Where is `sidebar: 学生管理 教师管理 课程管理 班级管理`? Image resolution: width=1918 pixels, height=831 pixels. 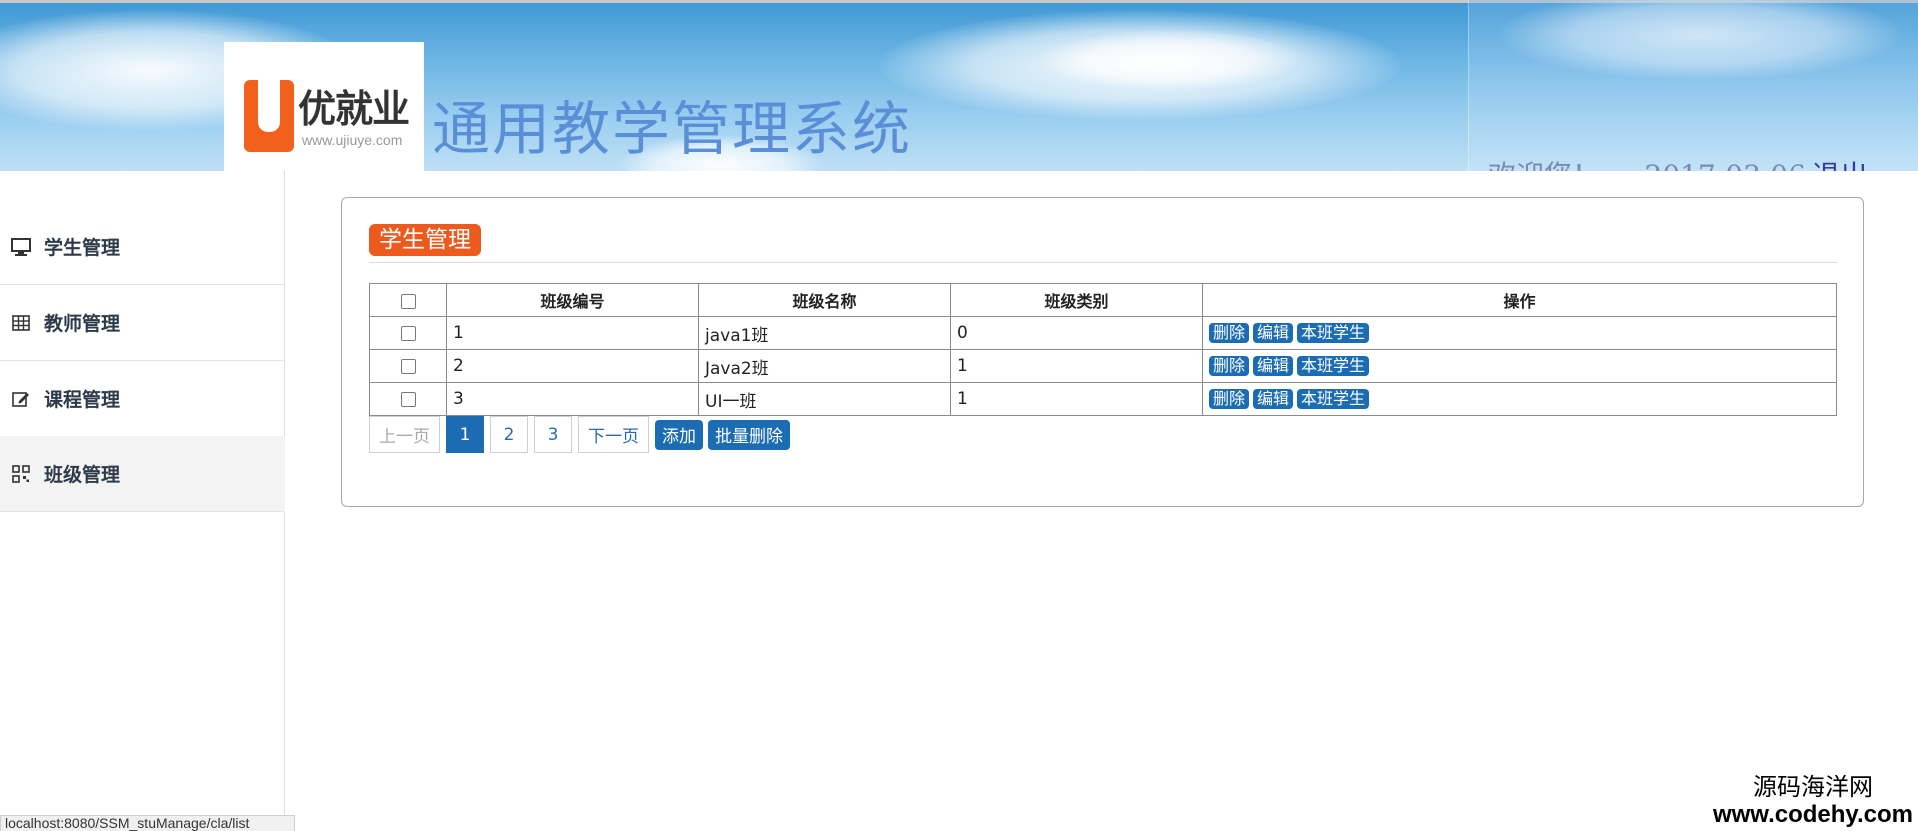 sidebar: 学生管理 教师管理 课程管理 班级管理 is located at coordinates (142, 501).